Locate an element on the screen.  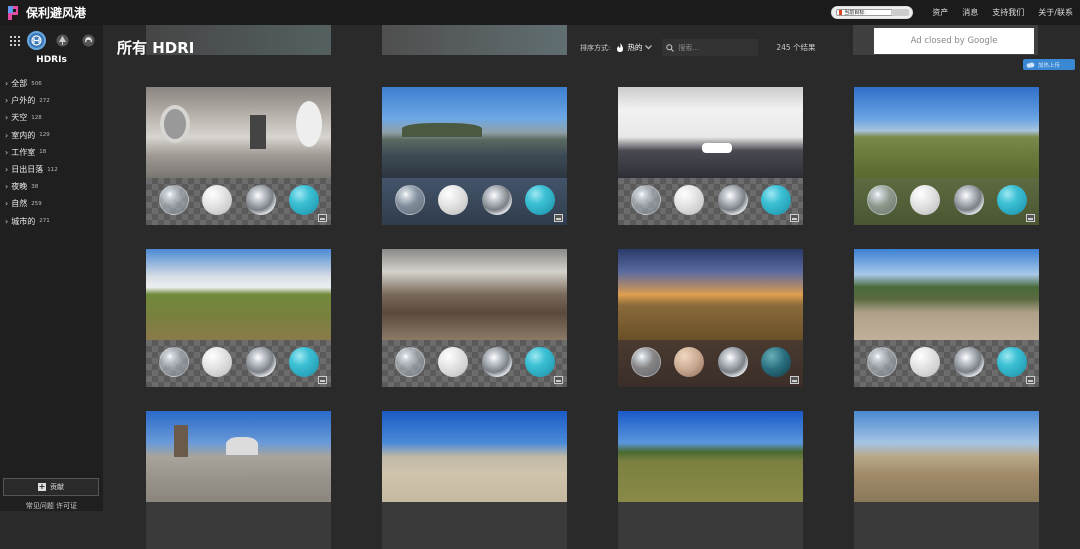
search-icon is located at coordinates (670, 47).